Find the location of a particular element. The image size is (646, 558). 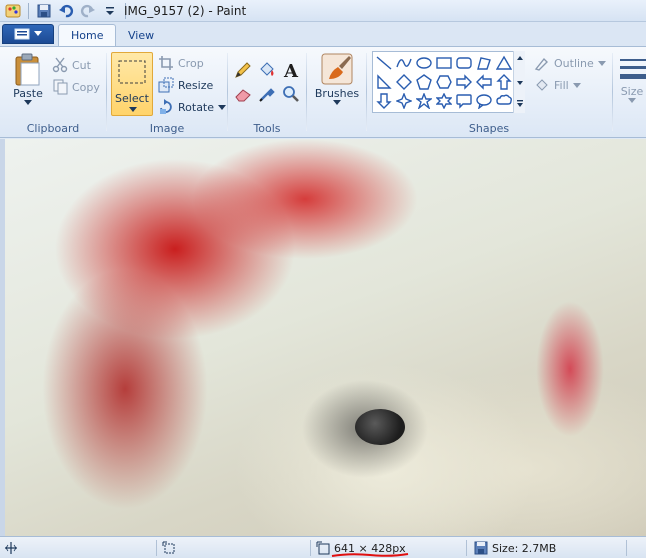

crop-button: Crop is located at coordinates (181, 63).